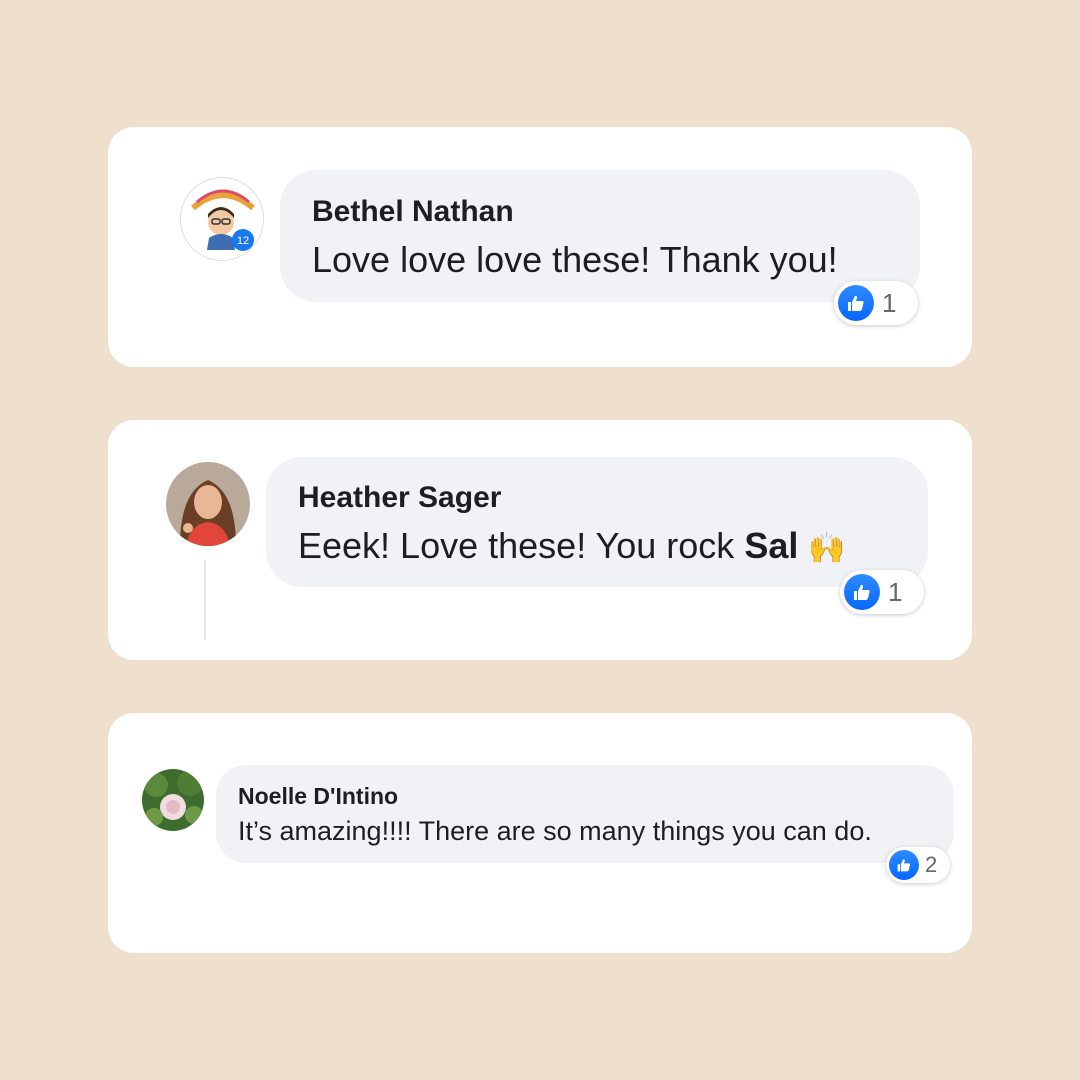 This screenshot has width=1080, height=1080. Describe the element at coordinates (521, 545) in the screenshot. I see `comment-text-body: Eeek! Love these! You rock` at that location.